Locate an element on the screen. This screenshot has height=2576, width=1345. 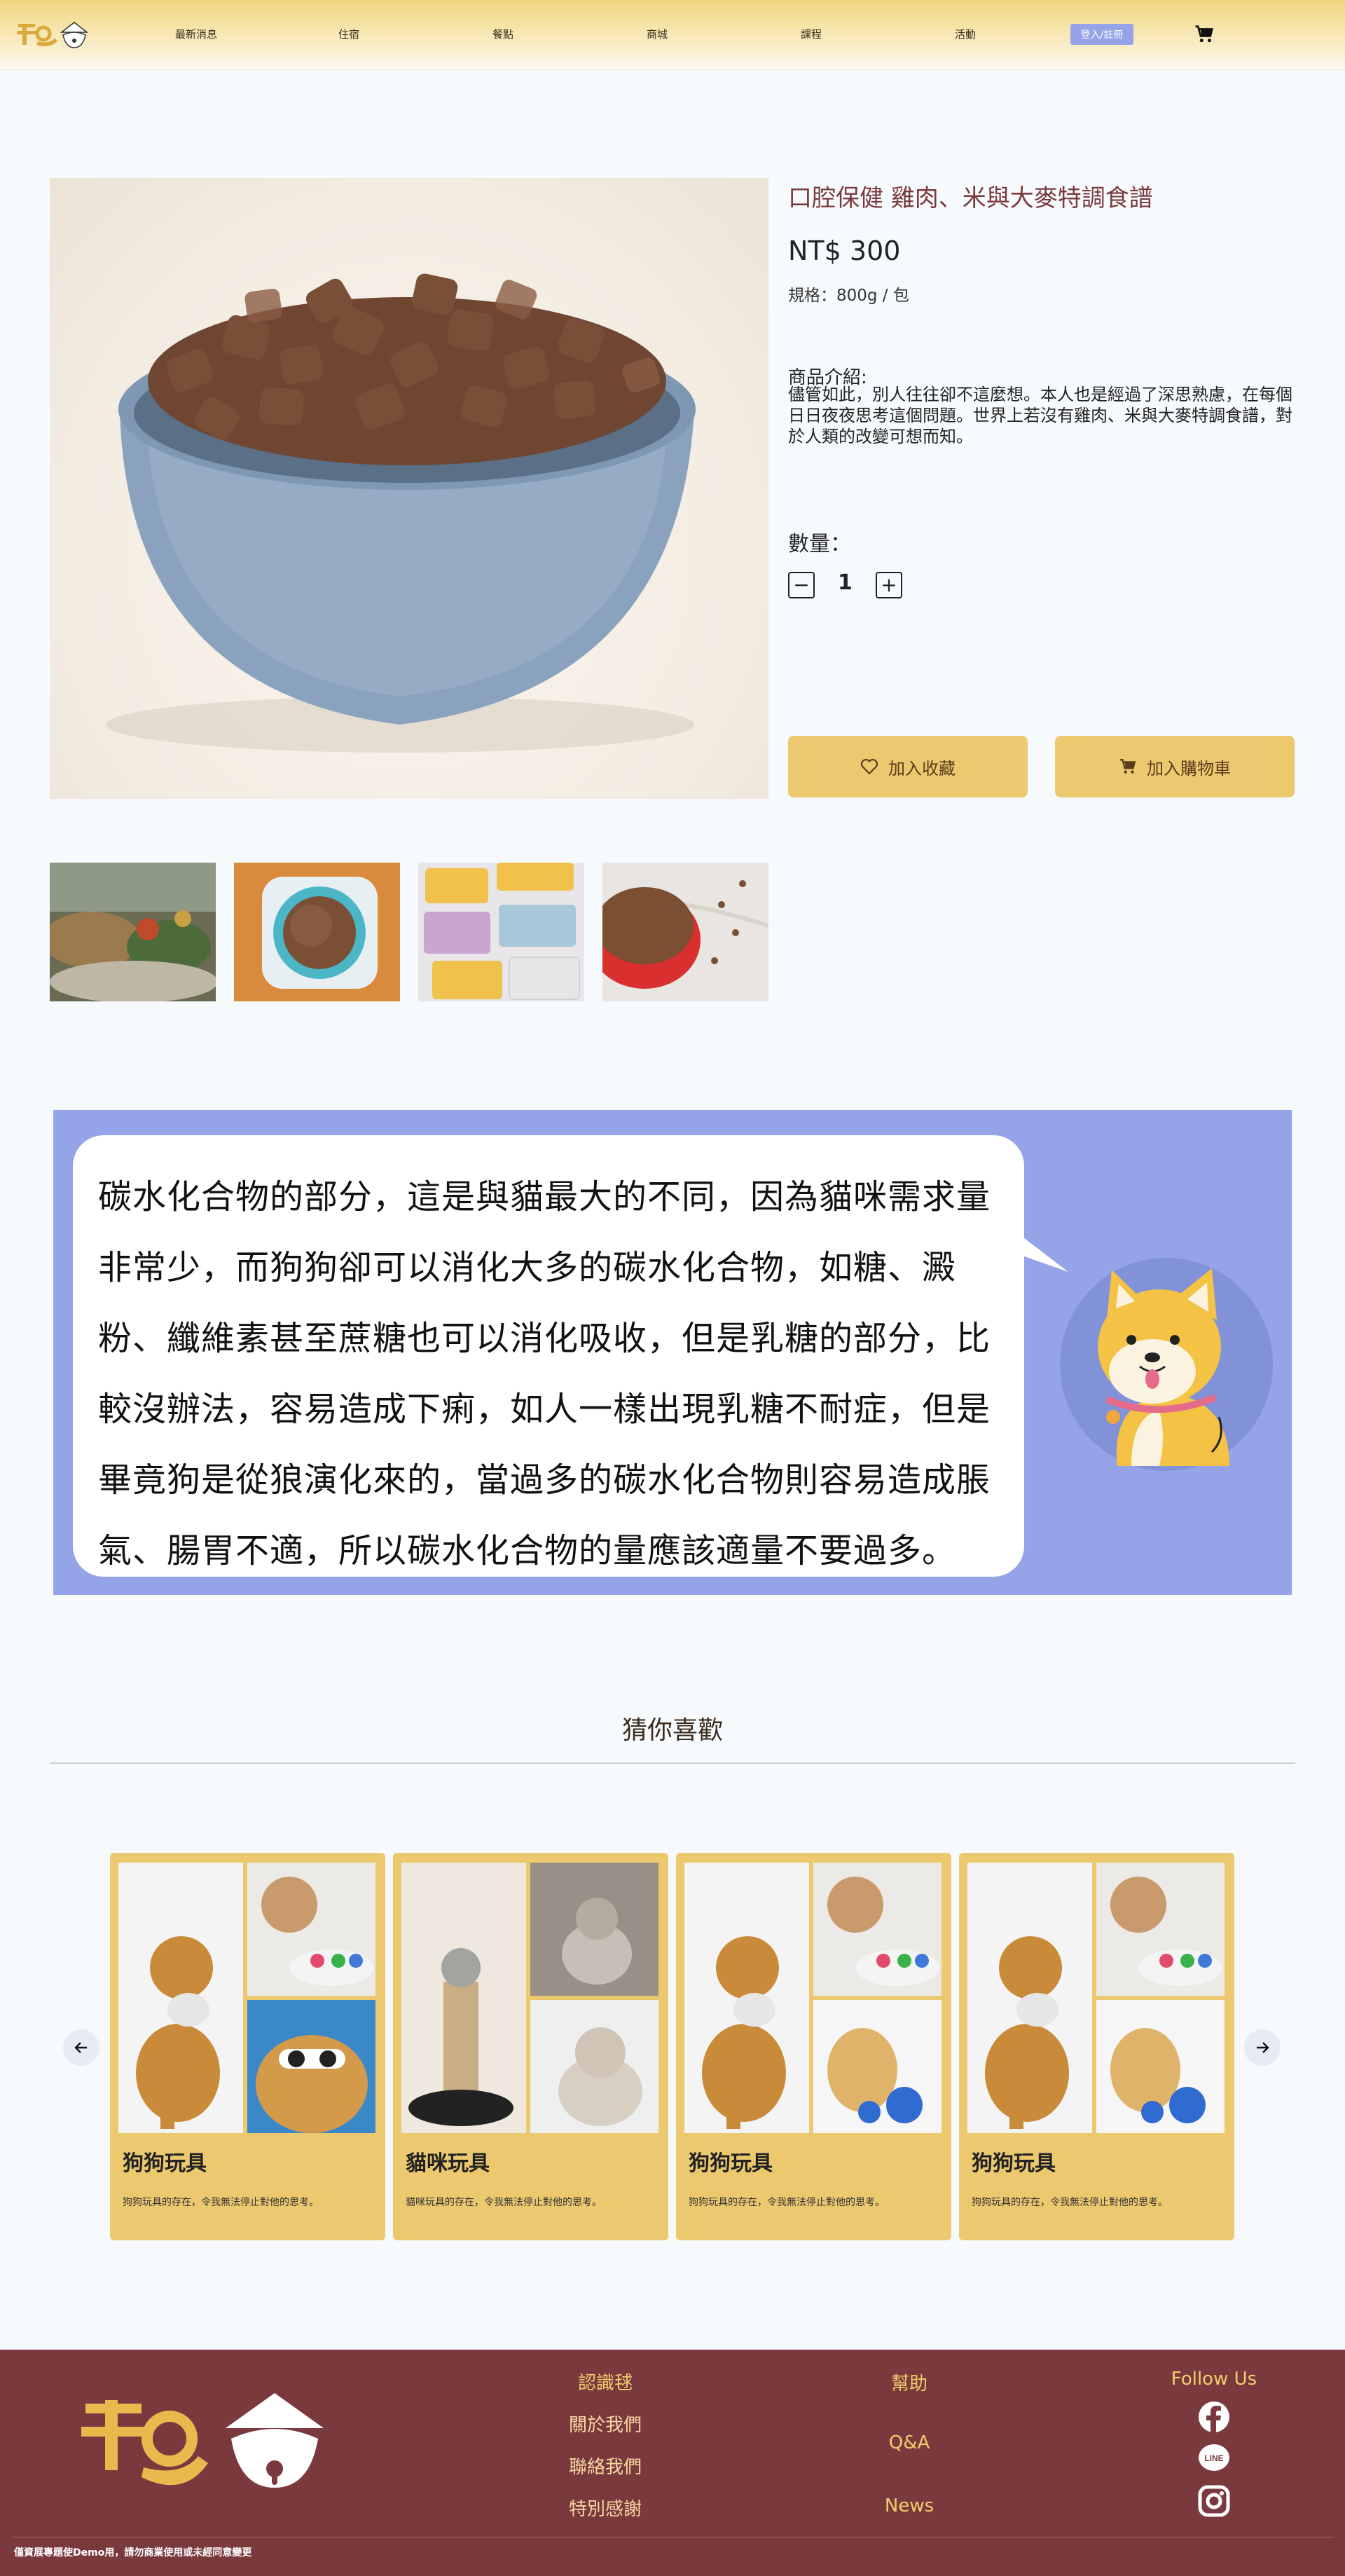
line-icon: LINE is located at coordinates (1214, 2459).